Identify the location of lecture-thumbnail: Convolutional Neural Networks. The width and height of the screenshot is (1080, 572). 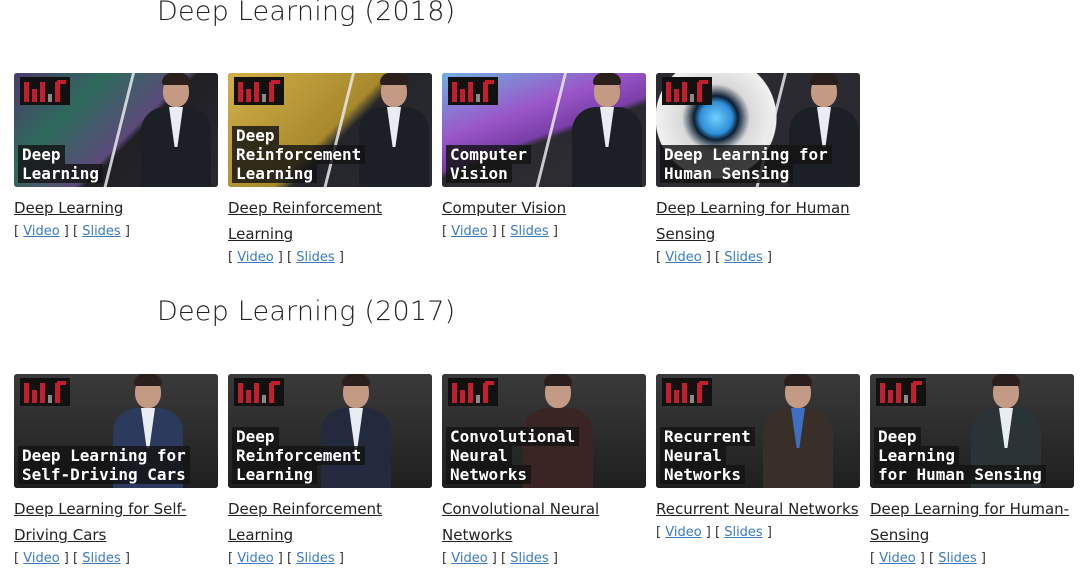
(544, 431).